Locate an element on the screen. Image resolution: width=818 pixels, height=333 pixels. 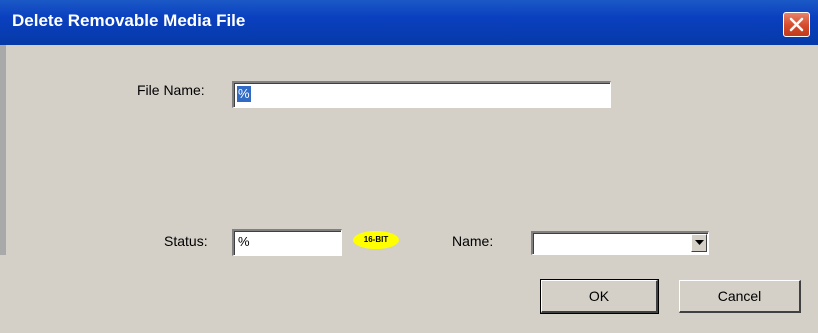
chevron-down-icon is located at coordinates (699, 242).